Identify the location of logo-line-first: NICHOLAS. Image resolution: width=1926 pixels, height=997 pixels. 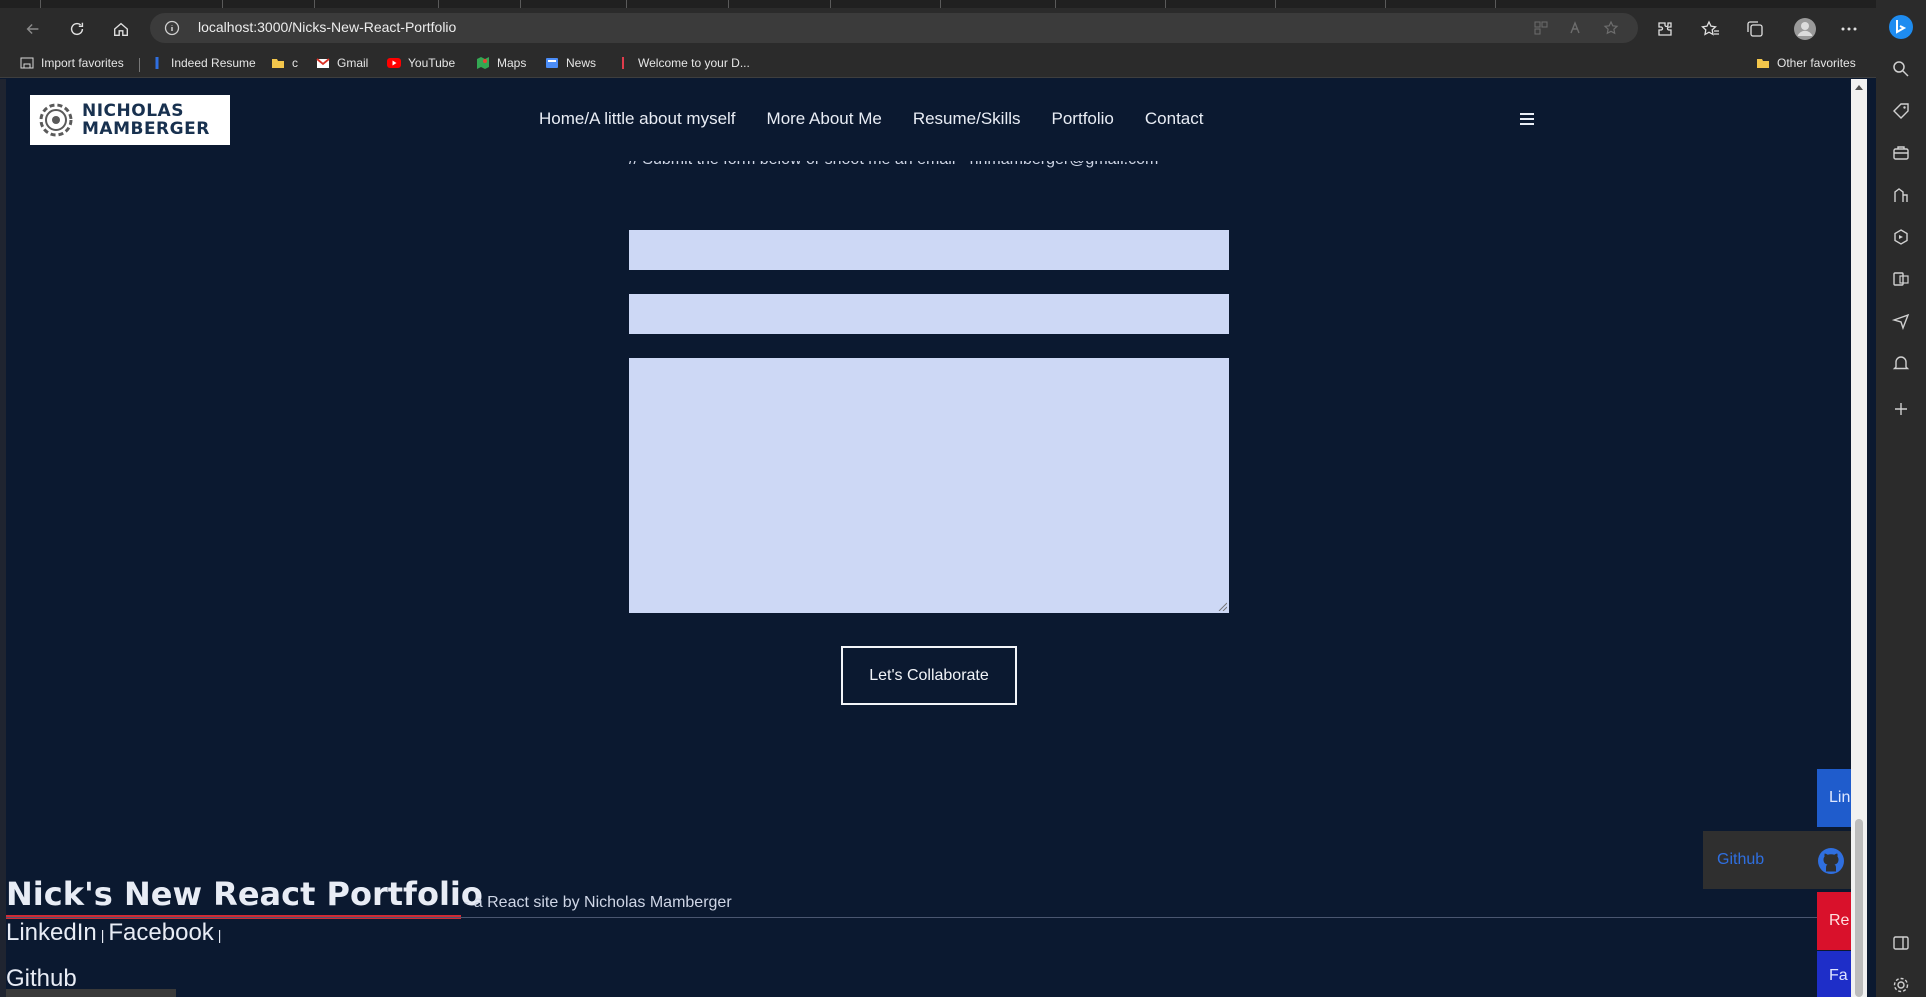
(133, 111).